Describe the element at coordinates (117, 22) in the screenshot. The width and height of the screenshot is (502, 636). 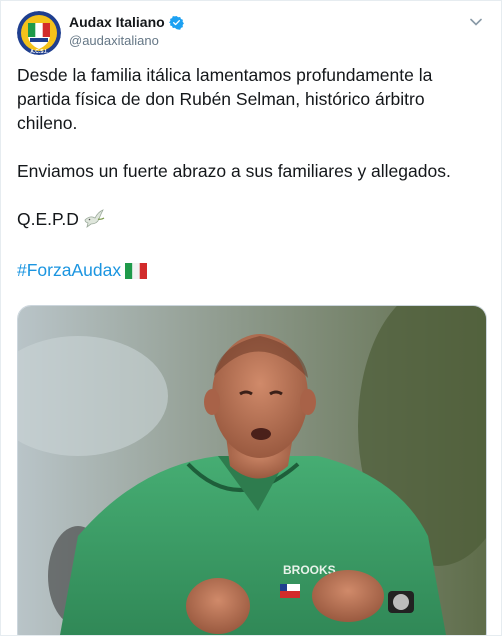
I see `display-name: Audax Italiano` at that location.